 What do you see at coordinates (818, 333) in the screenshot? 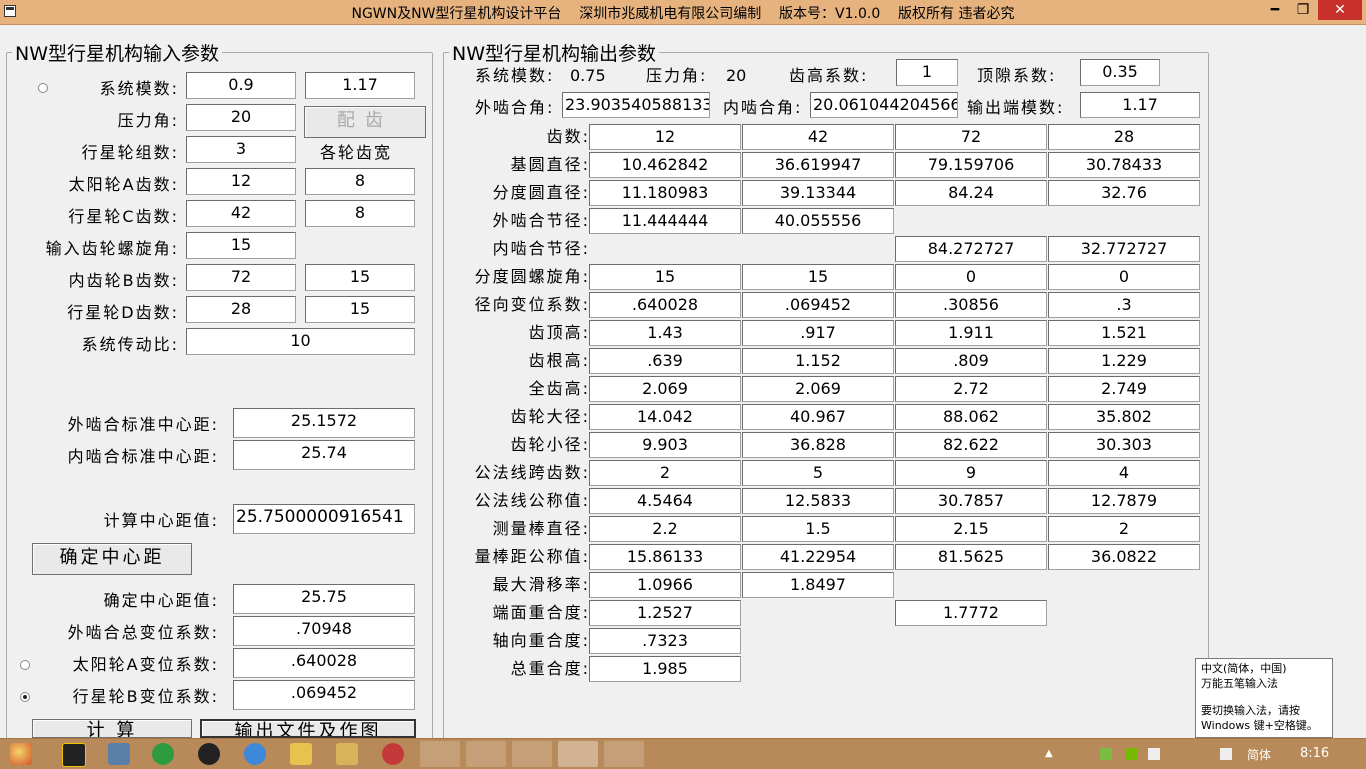
I see `output-cell: .917` at bounding box center [818, 333].